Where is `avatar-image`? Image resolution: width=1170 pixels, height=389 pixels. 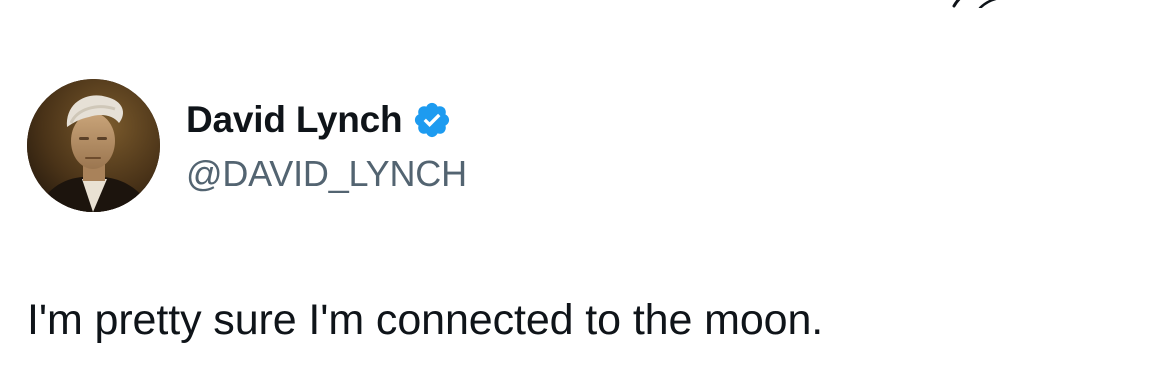
avatar-image is located at coordinates (93, 145).